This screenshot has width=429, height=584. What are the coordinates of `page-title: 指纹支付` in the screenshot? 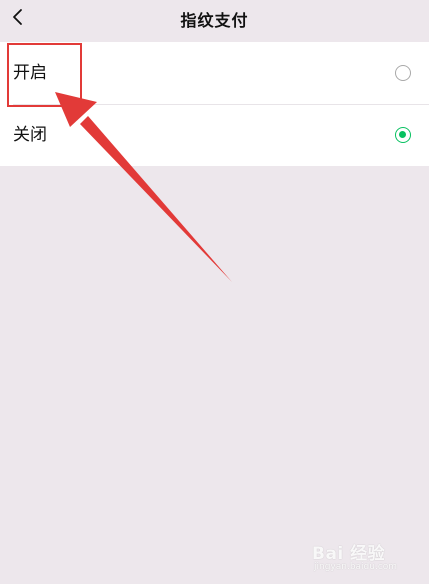 It's located at (214, 20).